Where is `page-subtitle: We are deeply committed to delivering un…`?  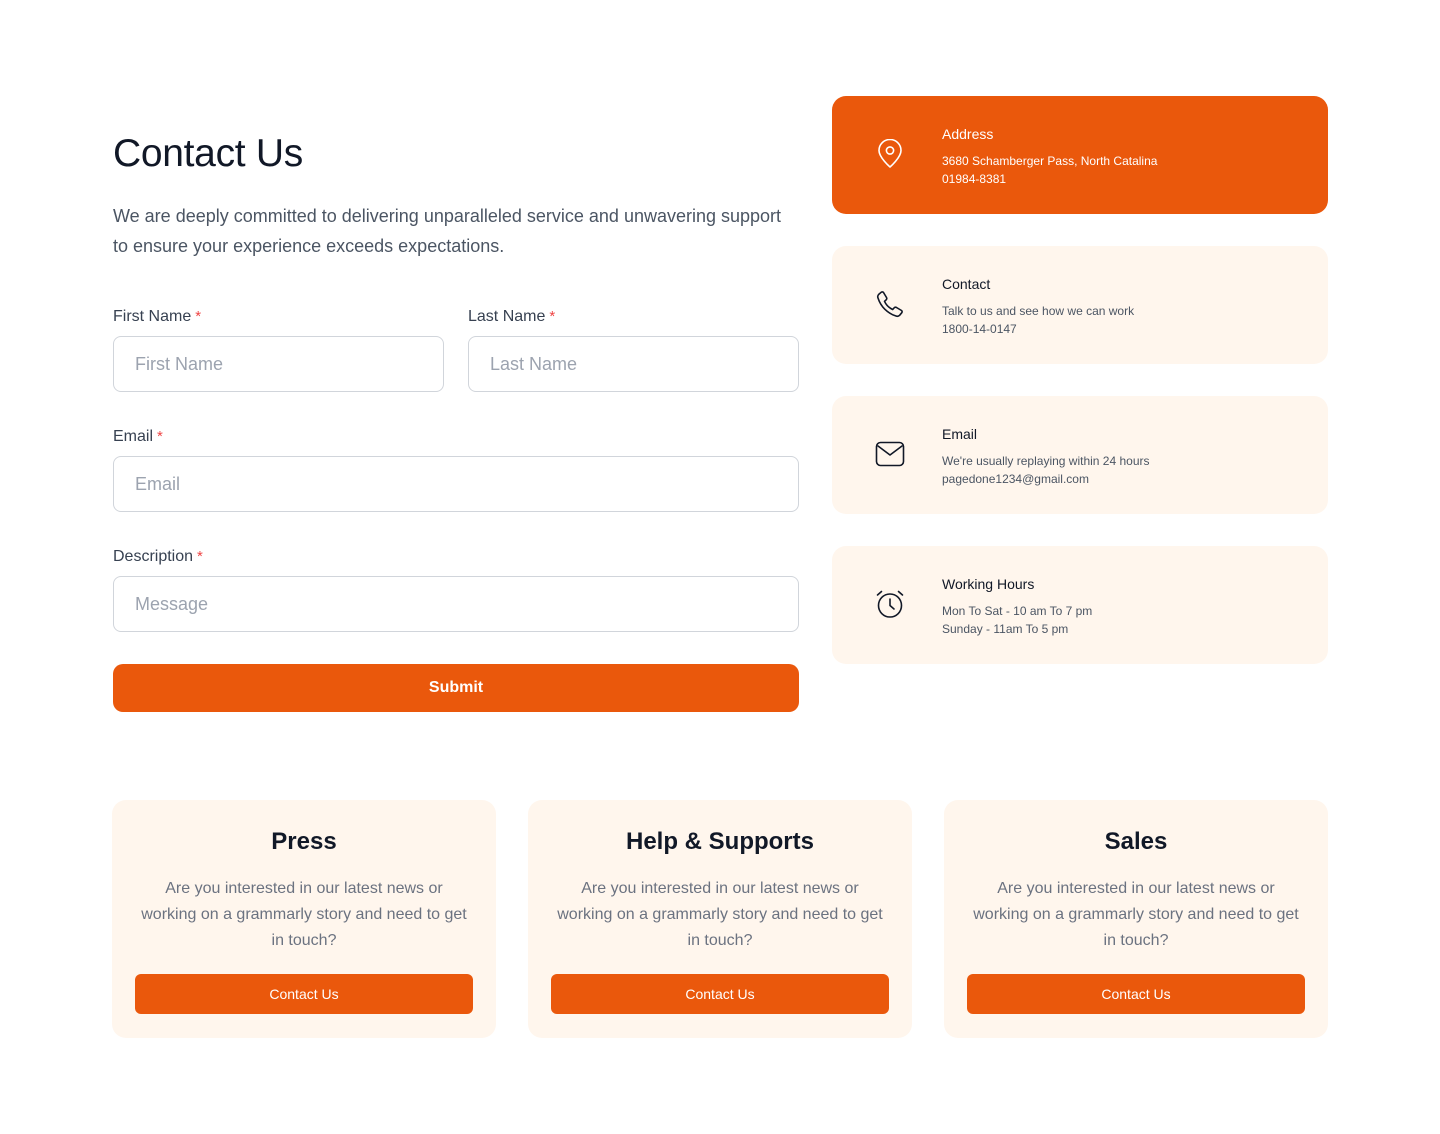 page-subtitle: We are deeply committed to delivering un… is located at coordinates (447, 231).